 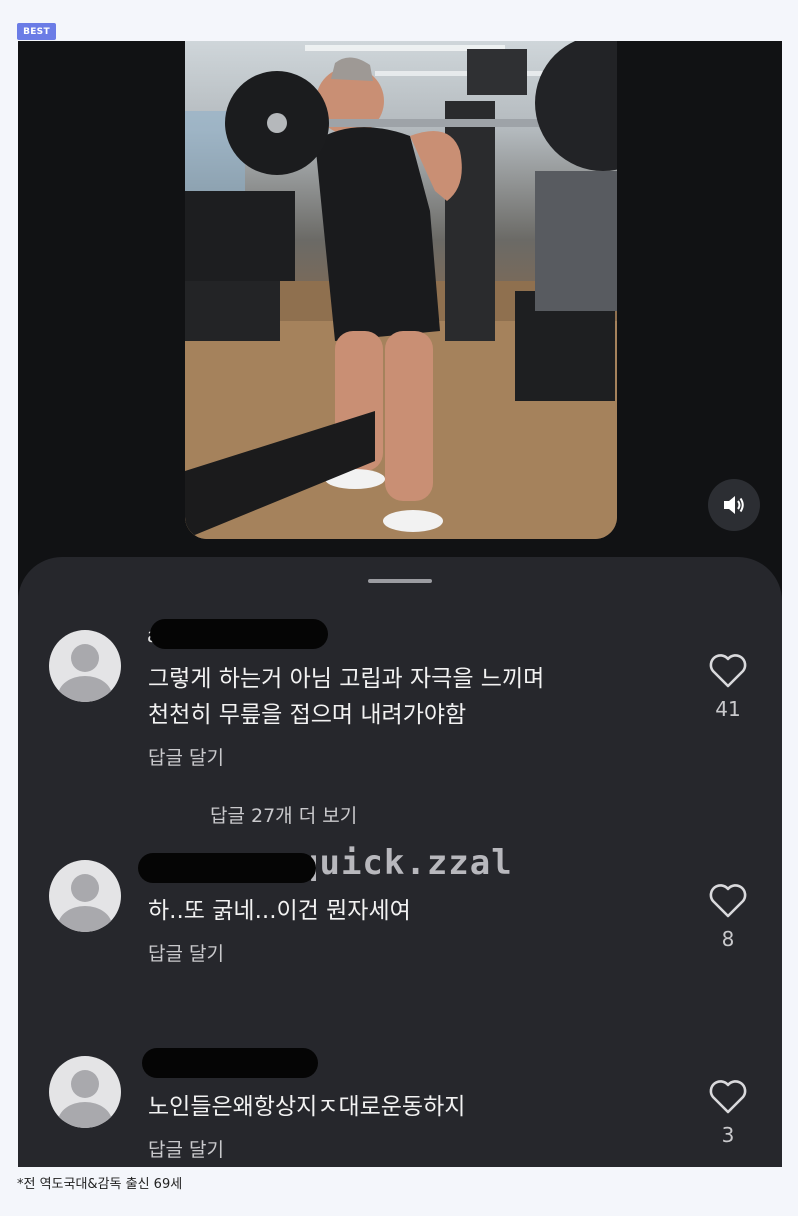 What do you see at coordinates (283, 814) in the screenshot?
I see `view-more-replies-button: 답글 27개 더 보기` at bounding box center [283, 814].